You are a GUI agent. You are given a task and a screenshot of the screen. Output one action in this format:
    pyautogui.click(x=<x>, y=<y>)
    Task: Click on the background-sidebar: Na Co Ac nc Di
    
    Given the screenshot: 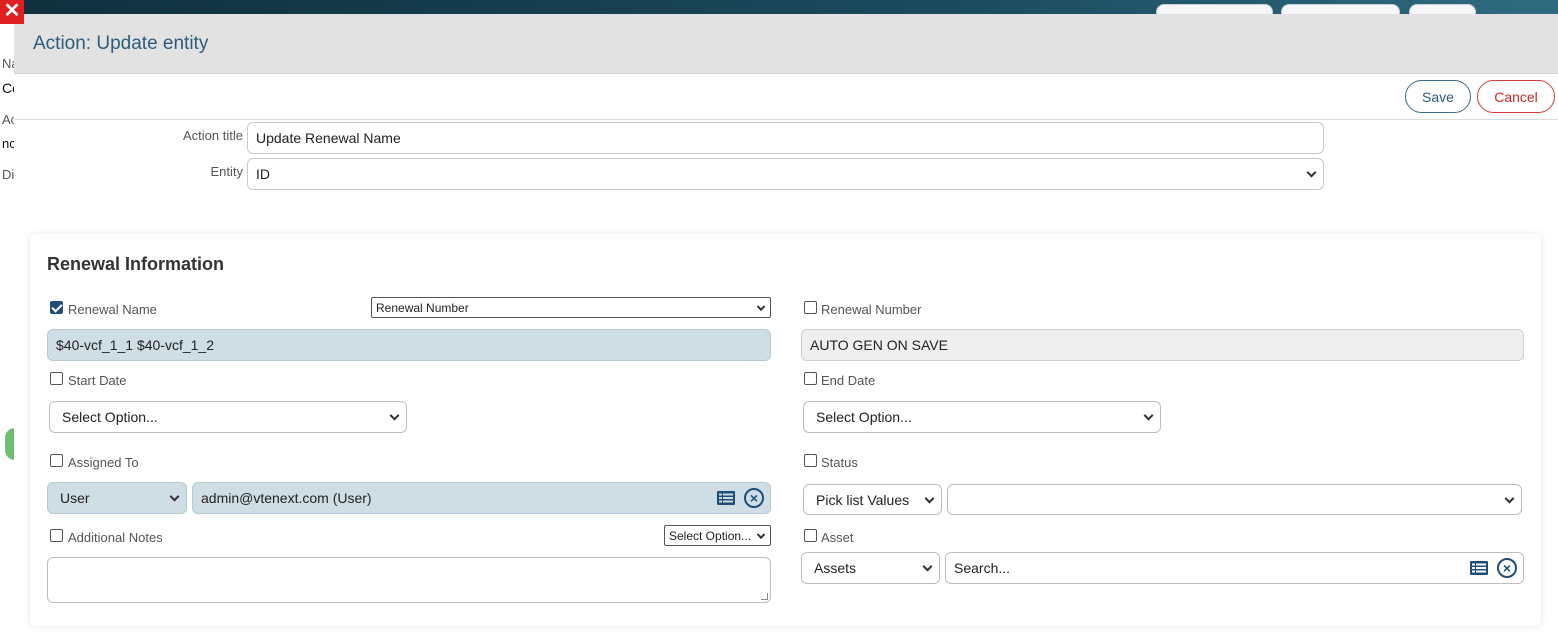 What is the action you would take?
    pyautogui.click(x=7, y=326)
    